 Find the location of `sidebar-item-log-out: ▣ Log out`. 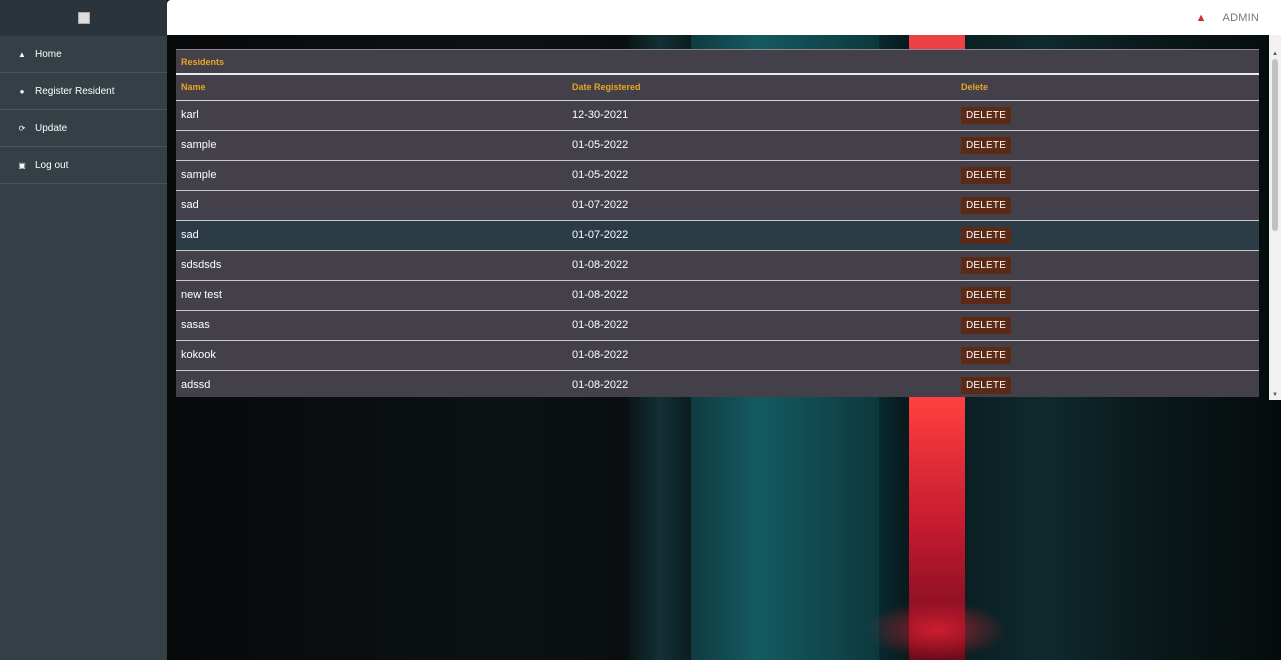

sidebar-item-log-out: ▣ Log out is located at coordinates (83, 165).